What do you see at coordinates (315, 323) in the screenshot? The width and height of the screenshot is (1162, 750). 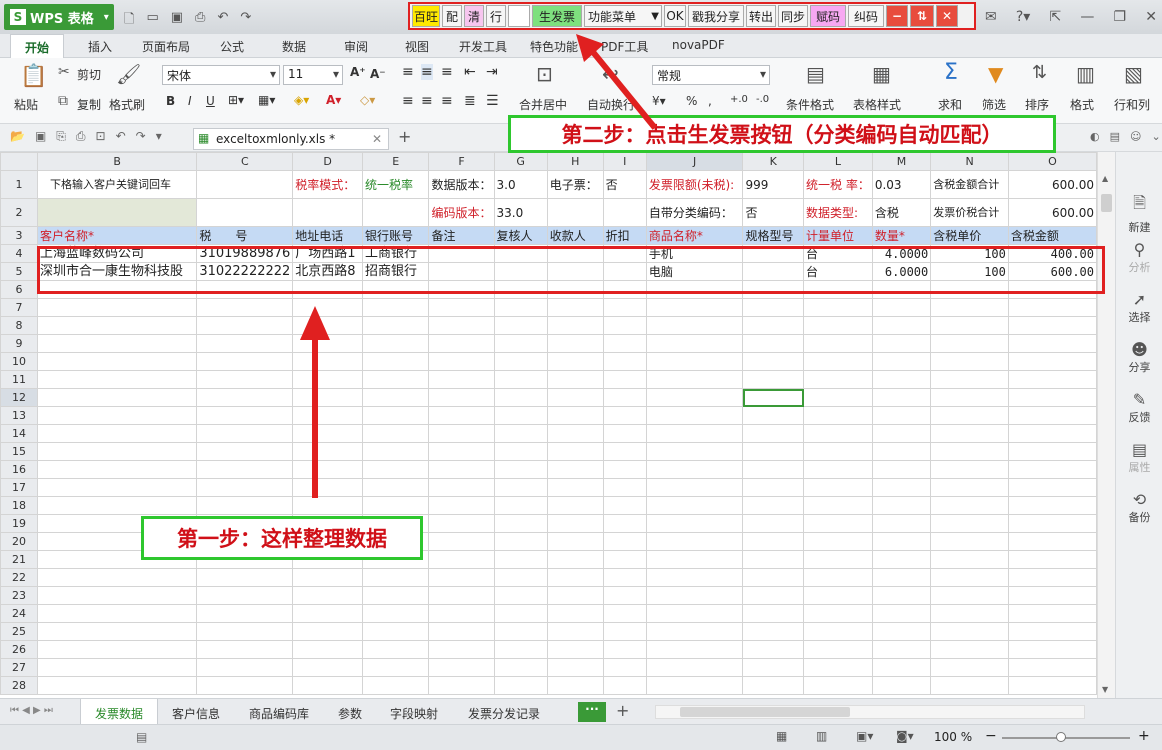 I see `step1-arrow-head` at bounding box center [315, 323].